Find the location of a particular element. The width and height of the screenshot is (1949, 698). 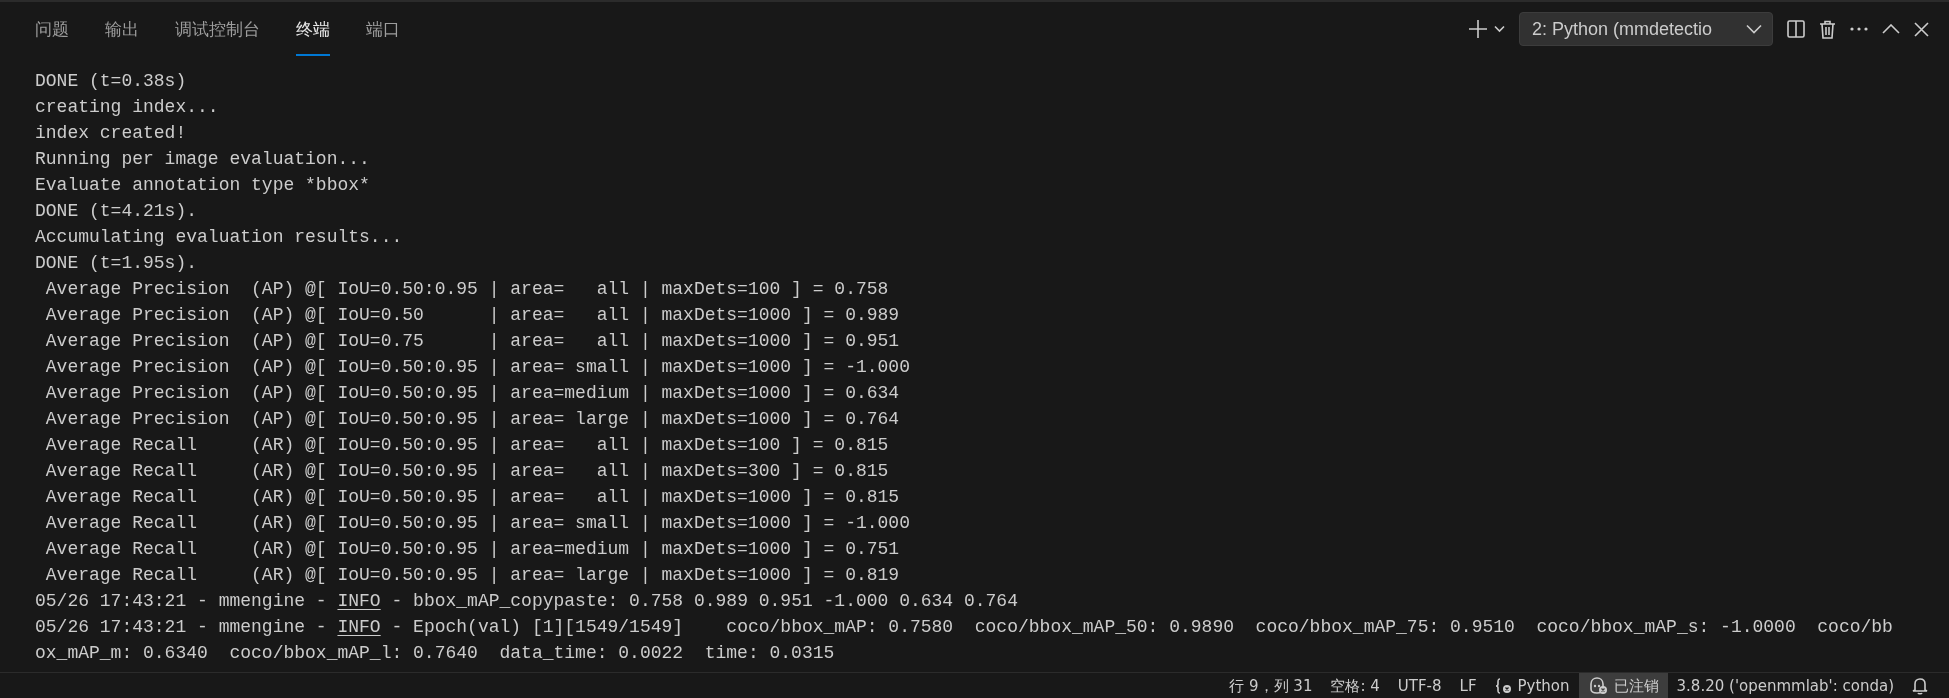

terminal-line: Average Recall (AR) @[ IoU=0.50:0.95 | area= all | maxDets=300 ] = 0.815 is located at coordinates (466, 471).